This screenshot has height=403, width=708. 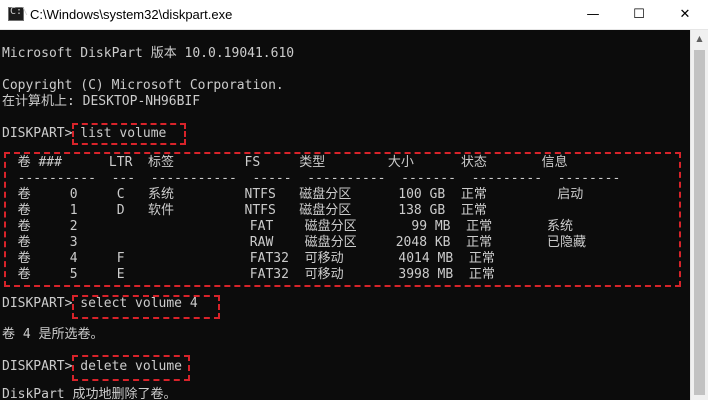 I want to click on console-line: Copyright (C) Microsoft Corporation., so click(x=143, y=85).